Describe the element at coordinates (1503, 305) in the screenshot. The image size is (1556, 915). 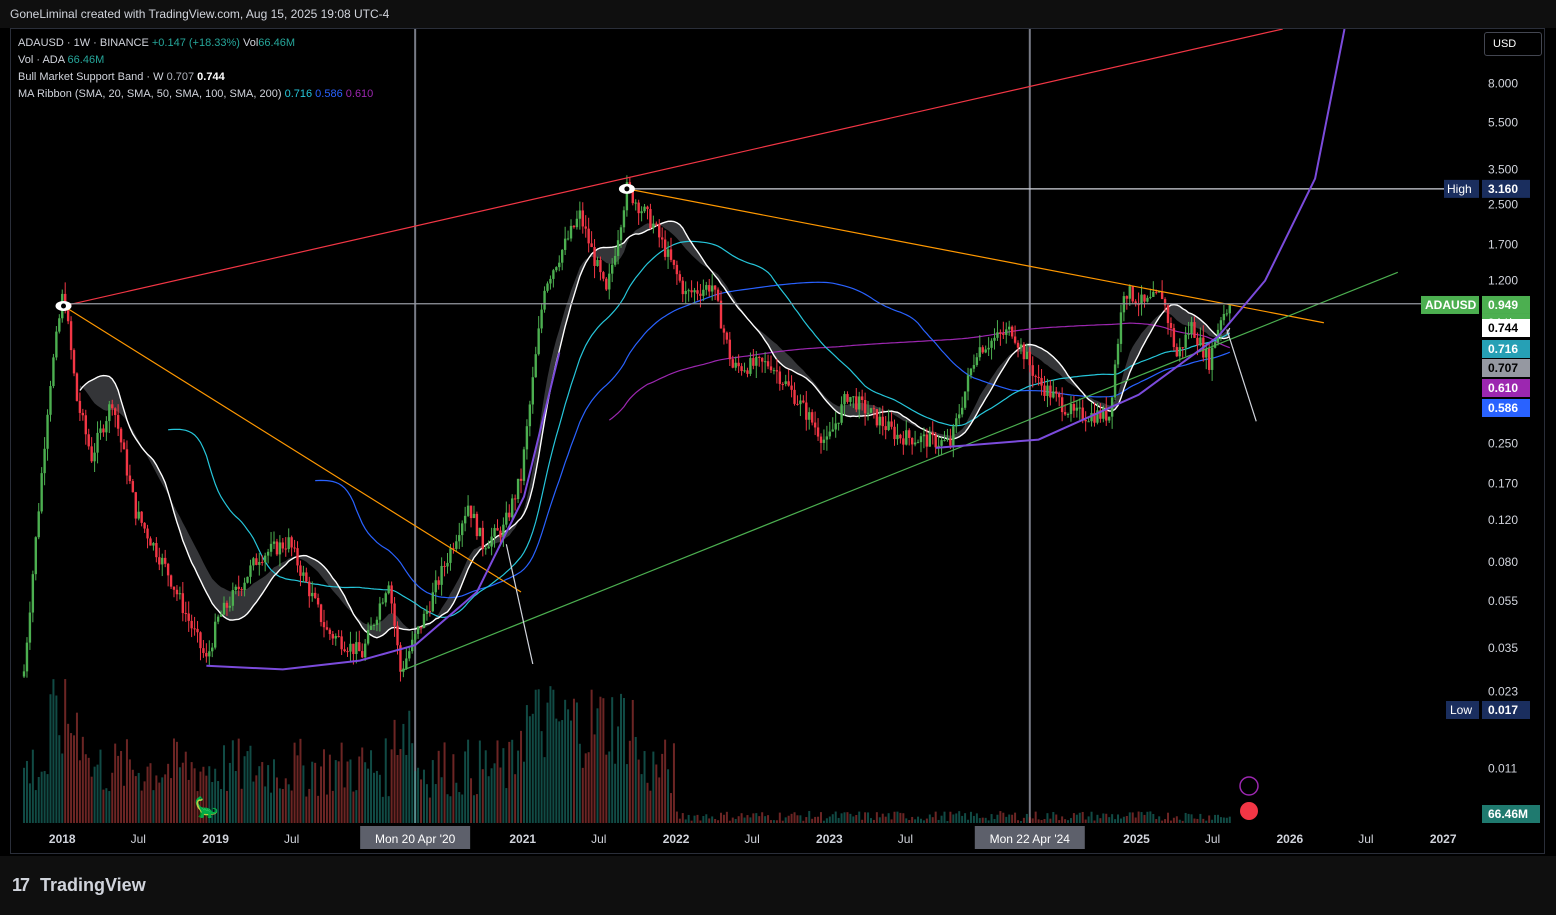
I see `last-price-label: 0.949` at that location.